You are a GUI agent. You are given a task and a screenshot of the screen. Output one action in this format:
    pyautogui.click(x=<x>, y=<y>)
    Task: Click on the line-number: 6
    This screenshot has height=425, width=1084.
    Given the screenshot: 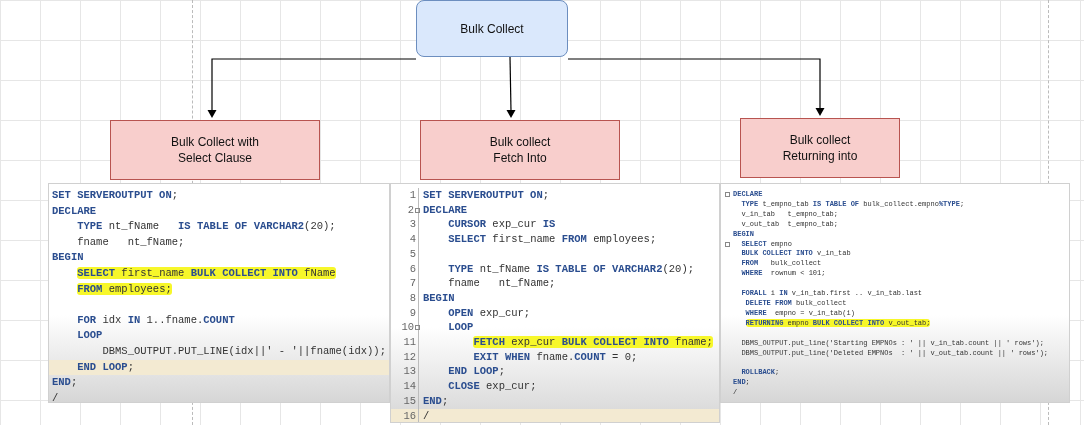 What is the action you would take?
    pyautogui.click(x=412, y=269)
    